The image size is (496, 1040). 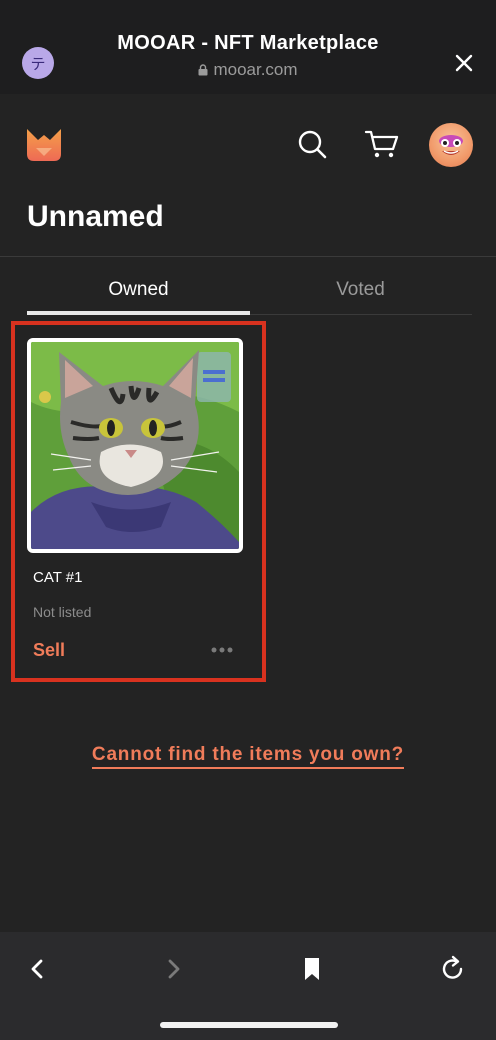 I want to click on page-title: Unnamed, so click(x=95, y=216).